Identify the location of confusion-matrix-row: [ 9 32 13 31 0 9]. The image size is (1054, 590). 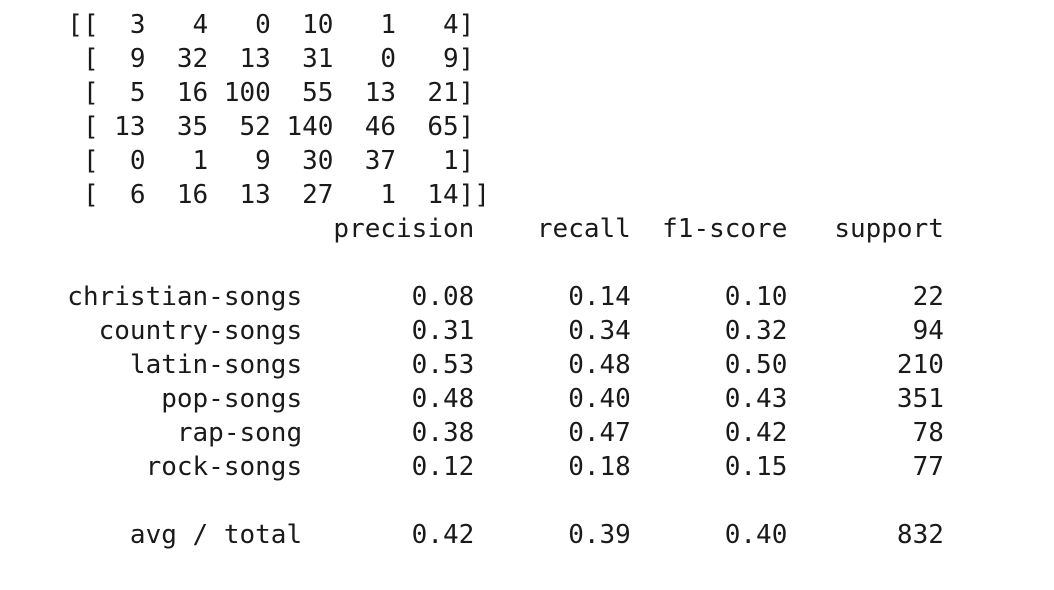
(255, 59).